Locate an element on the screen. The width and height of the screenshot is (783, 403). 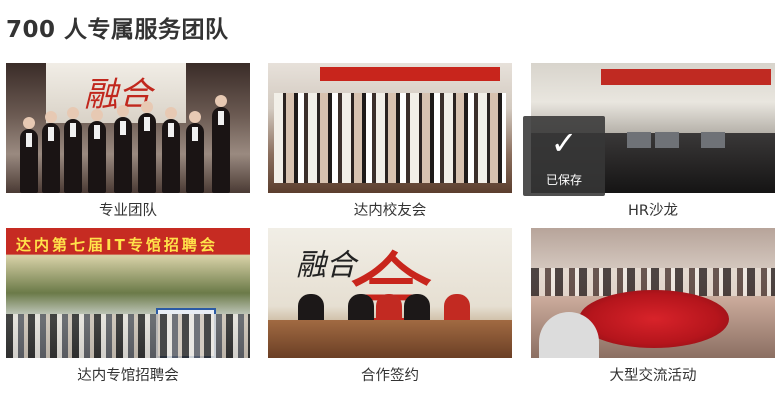
card-large-exchange: 大型交流活动 is located at coordinates (653, 306).